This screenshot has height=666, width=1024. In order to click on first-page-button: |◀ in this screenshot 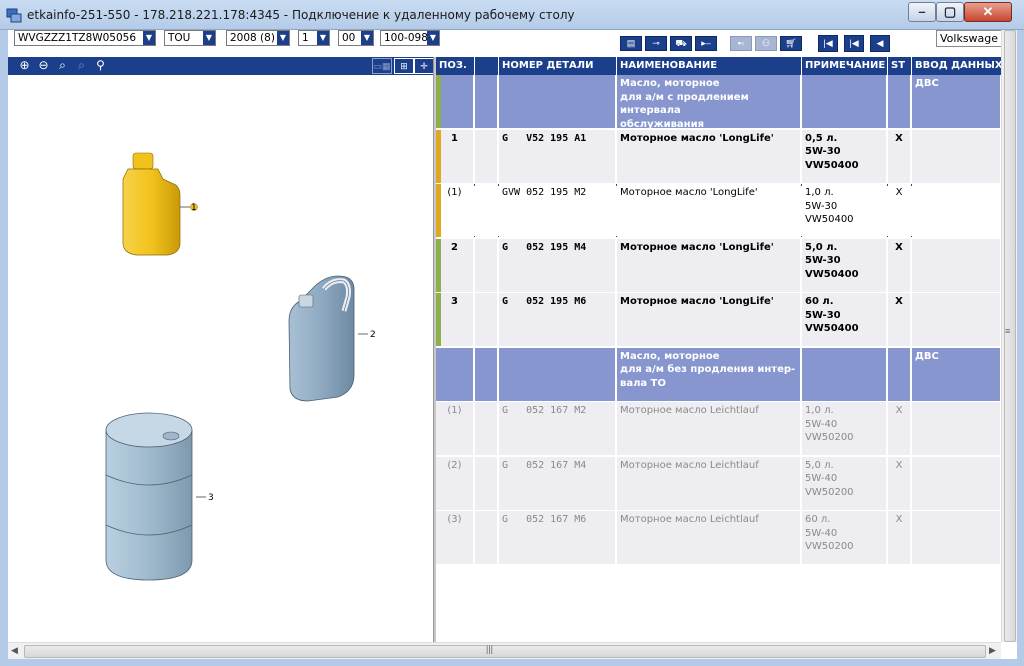, I will do `click(828, 43)`.